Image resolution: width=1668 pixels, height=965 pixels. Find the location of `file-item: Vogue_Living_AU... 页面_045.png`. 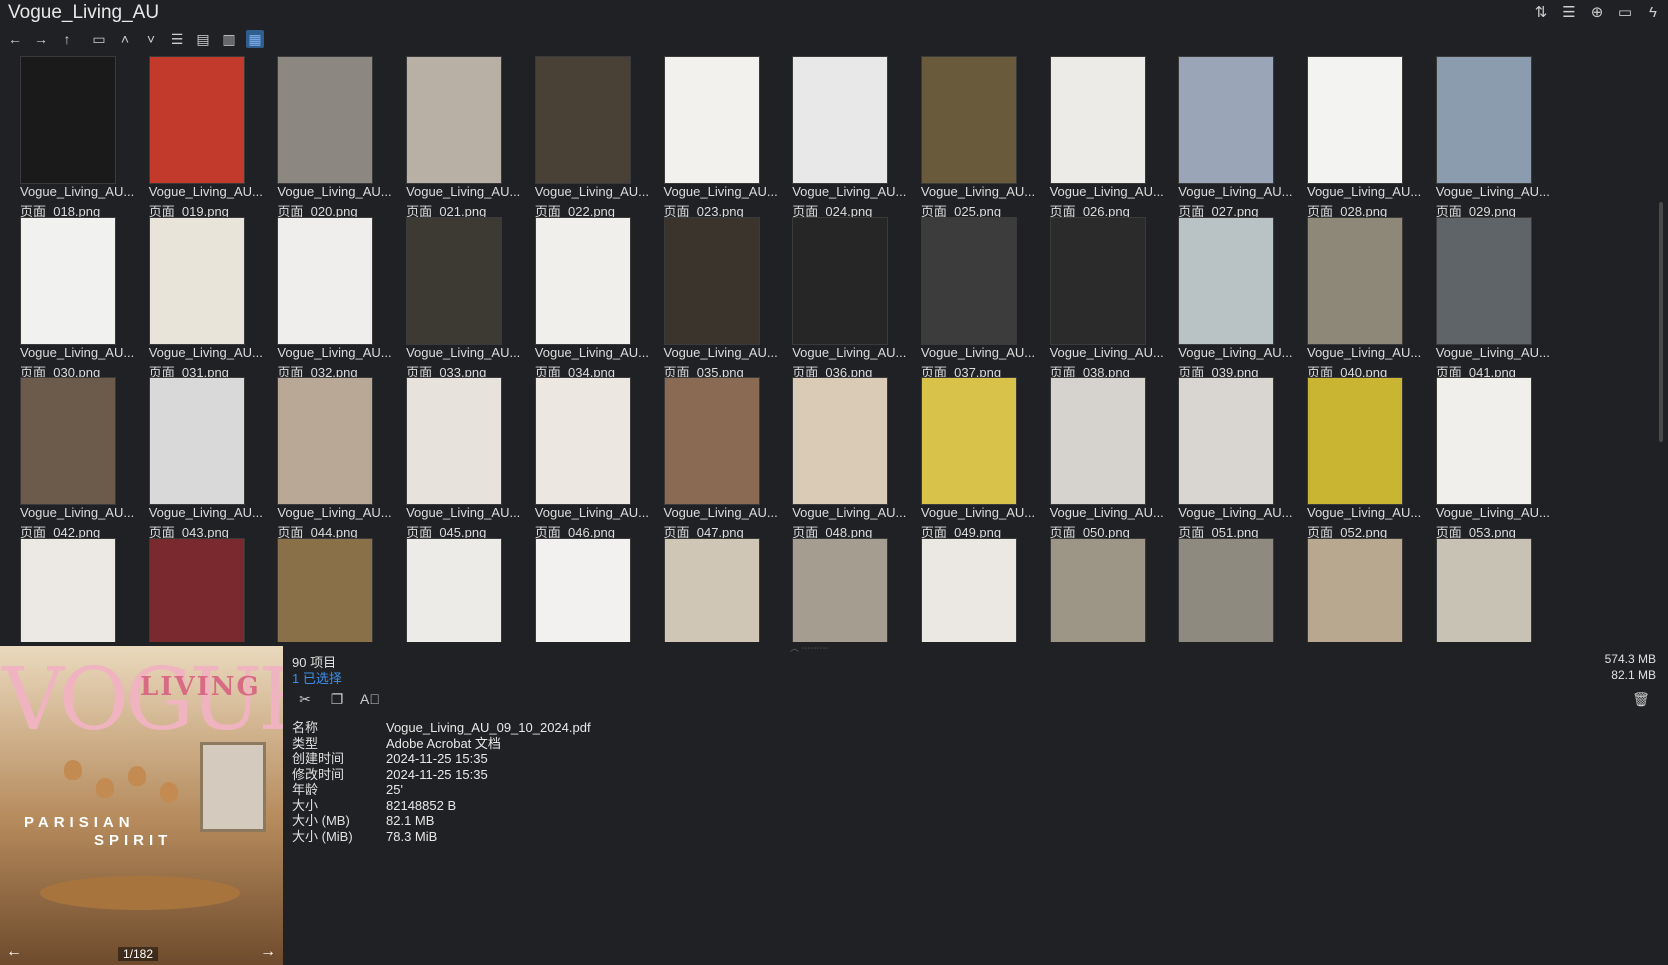

file-item: Vogue_Living_AU... 页面_045.png is located at coordinates (453, 458).